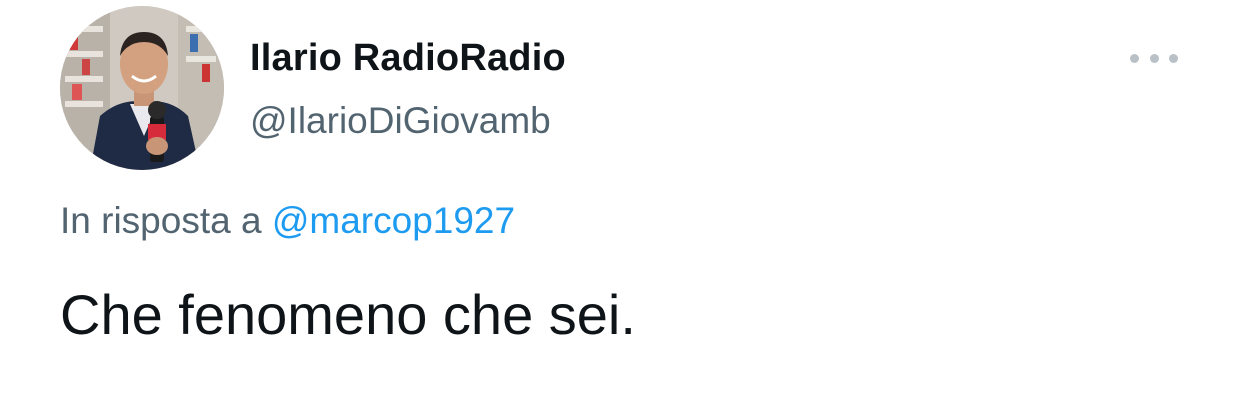 This screenshot has width=1242, height=413. I want to click on reply-context: In risposta a @marcop1927, so click(287, 221).